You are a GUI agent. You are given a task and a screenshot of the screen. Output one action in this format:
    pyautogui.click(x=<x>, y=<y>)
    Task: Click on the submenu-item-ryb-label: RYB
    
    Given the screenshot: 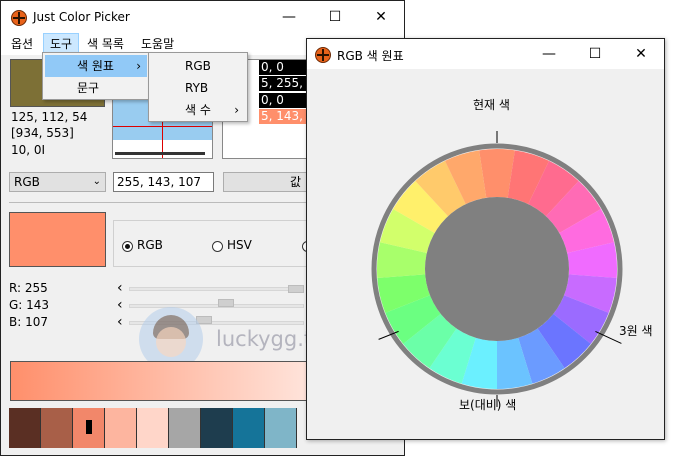 What is the action you would take?
    pyautogui.click(x=197, y=88)
    